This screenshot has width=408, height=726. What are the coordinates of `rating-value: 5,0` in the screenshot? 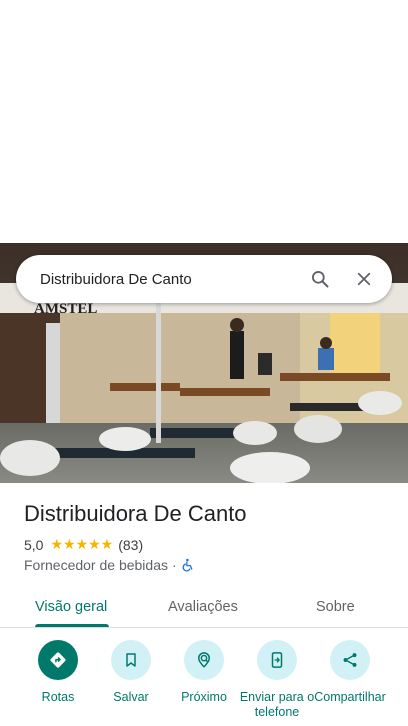 It's located at (34, 544).